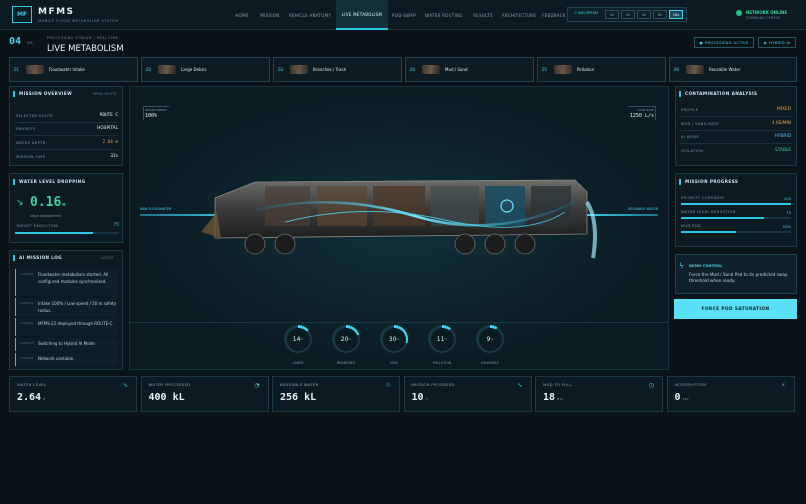 The height and width of the screenshot is (504, 806). I want to click on step-reusable-water: 06 Reusable Water, so click(733, 69).